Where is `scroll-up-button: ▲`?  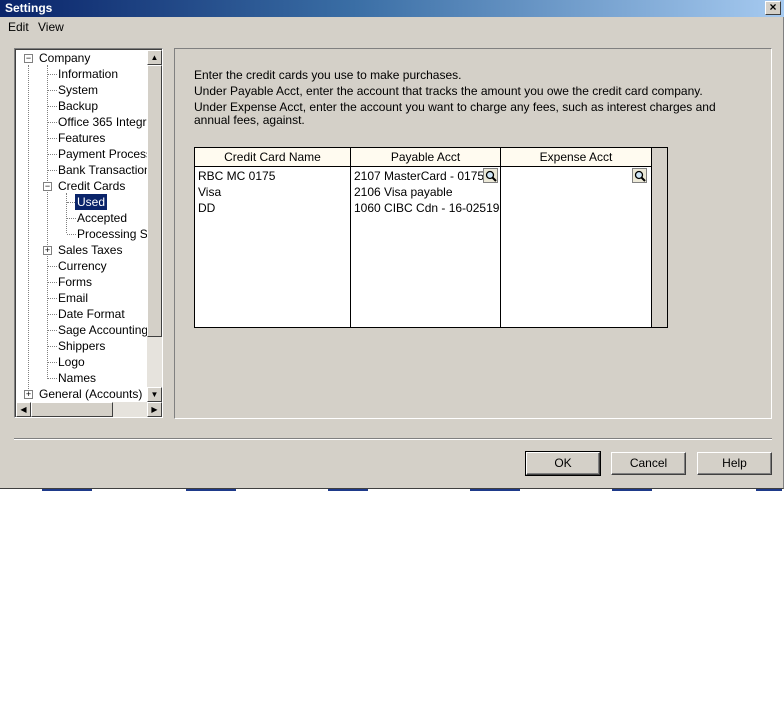
scroll-up-button: ▲ is located at coordinates (154, 57).